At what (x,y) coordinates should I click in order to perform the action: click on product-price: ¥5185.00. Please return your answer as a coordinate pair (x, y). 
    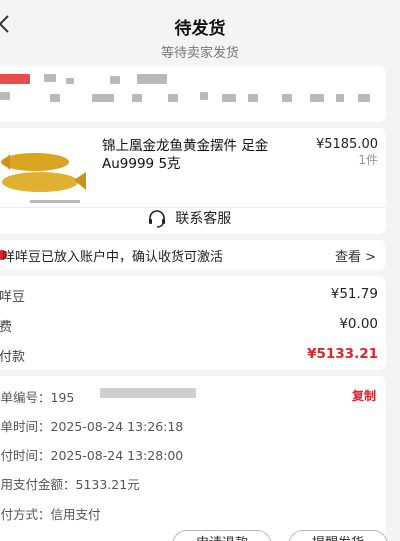
    Looking at the image, I should click on (346, 144).